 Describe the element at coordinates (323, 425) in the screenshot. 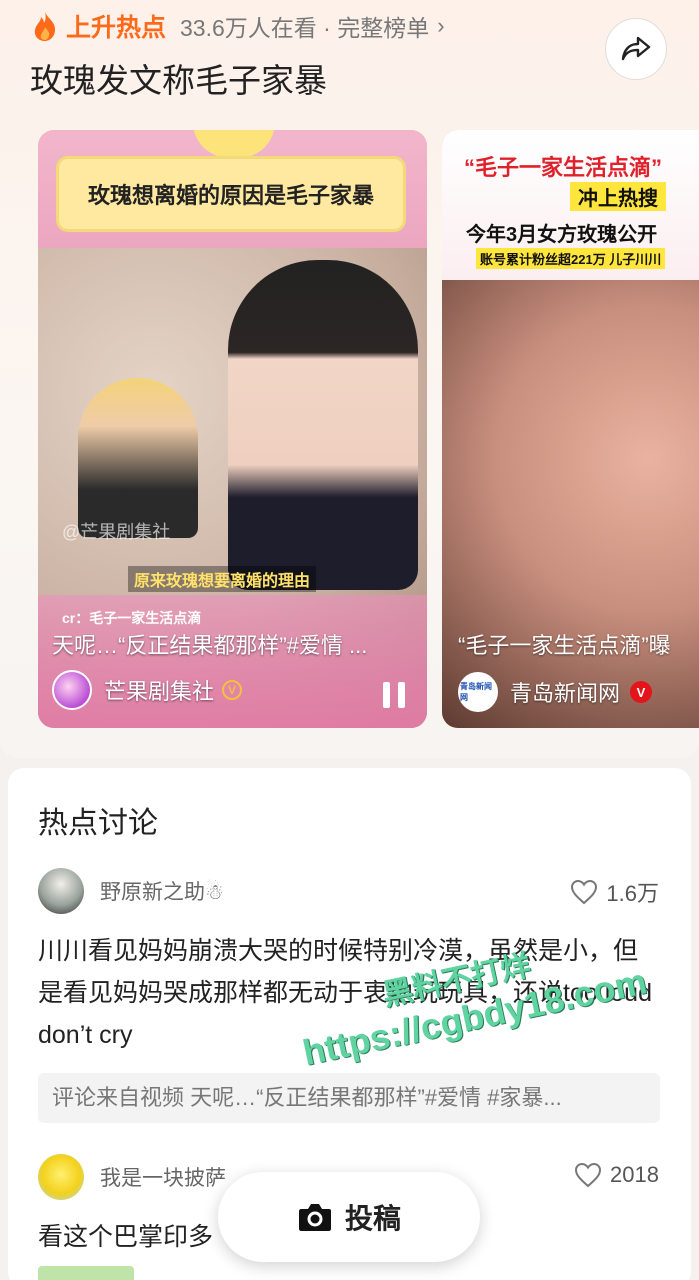

I see `video-person-right` at that location.